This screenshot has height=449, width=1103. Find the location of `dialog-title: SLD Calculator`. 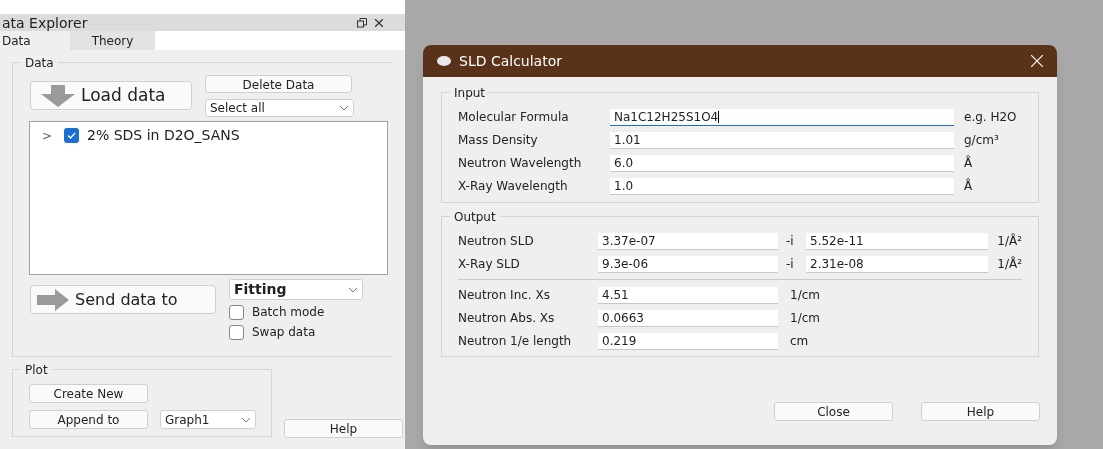

dialog-title: SLD Calculator is located at coordinates (510, 61).